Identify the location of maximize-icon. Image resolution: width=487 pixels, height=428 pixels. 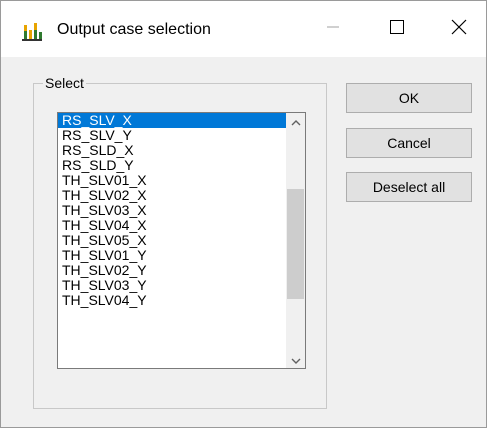
(397, 29).